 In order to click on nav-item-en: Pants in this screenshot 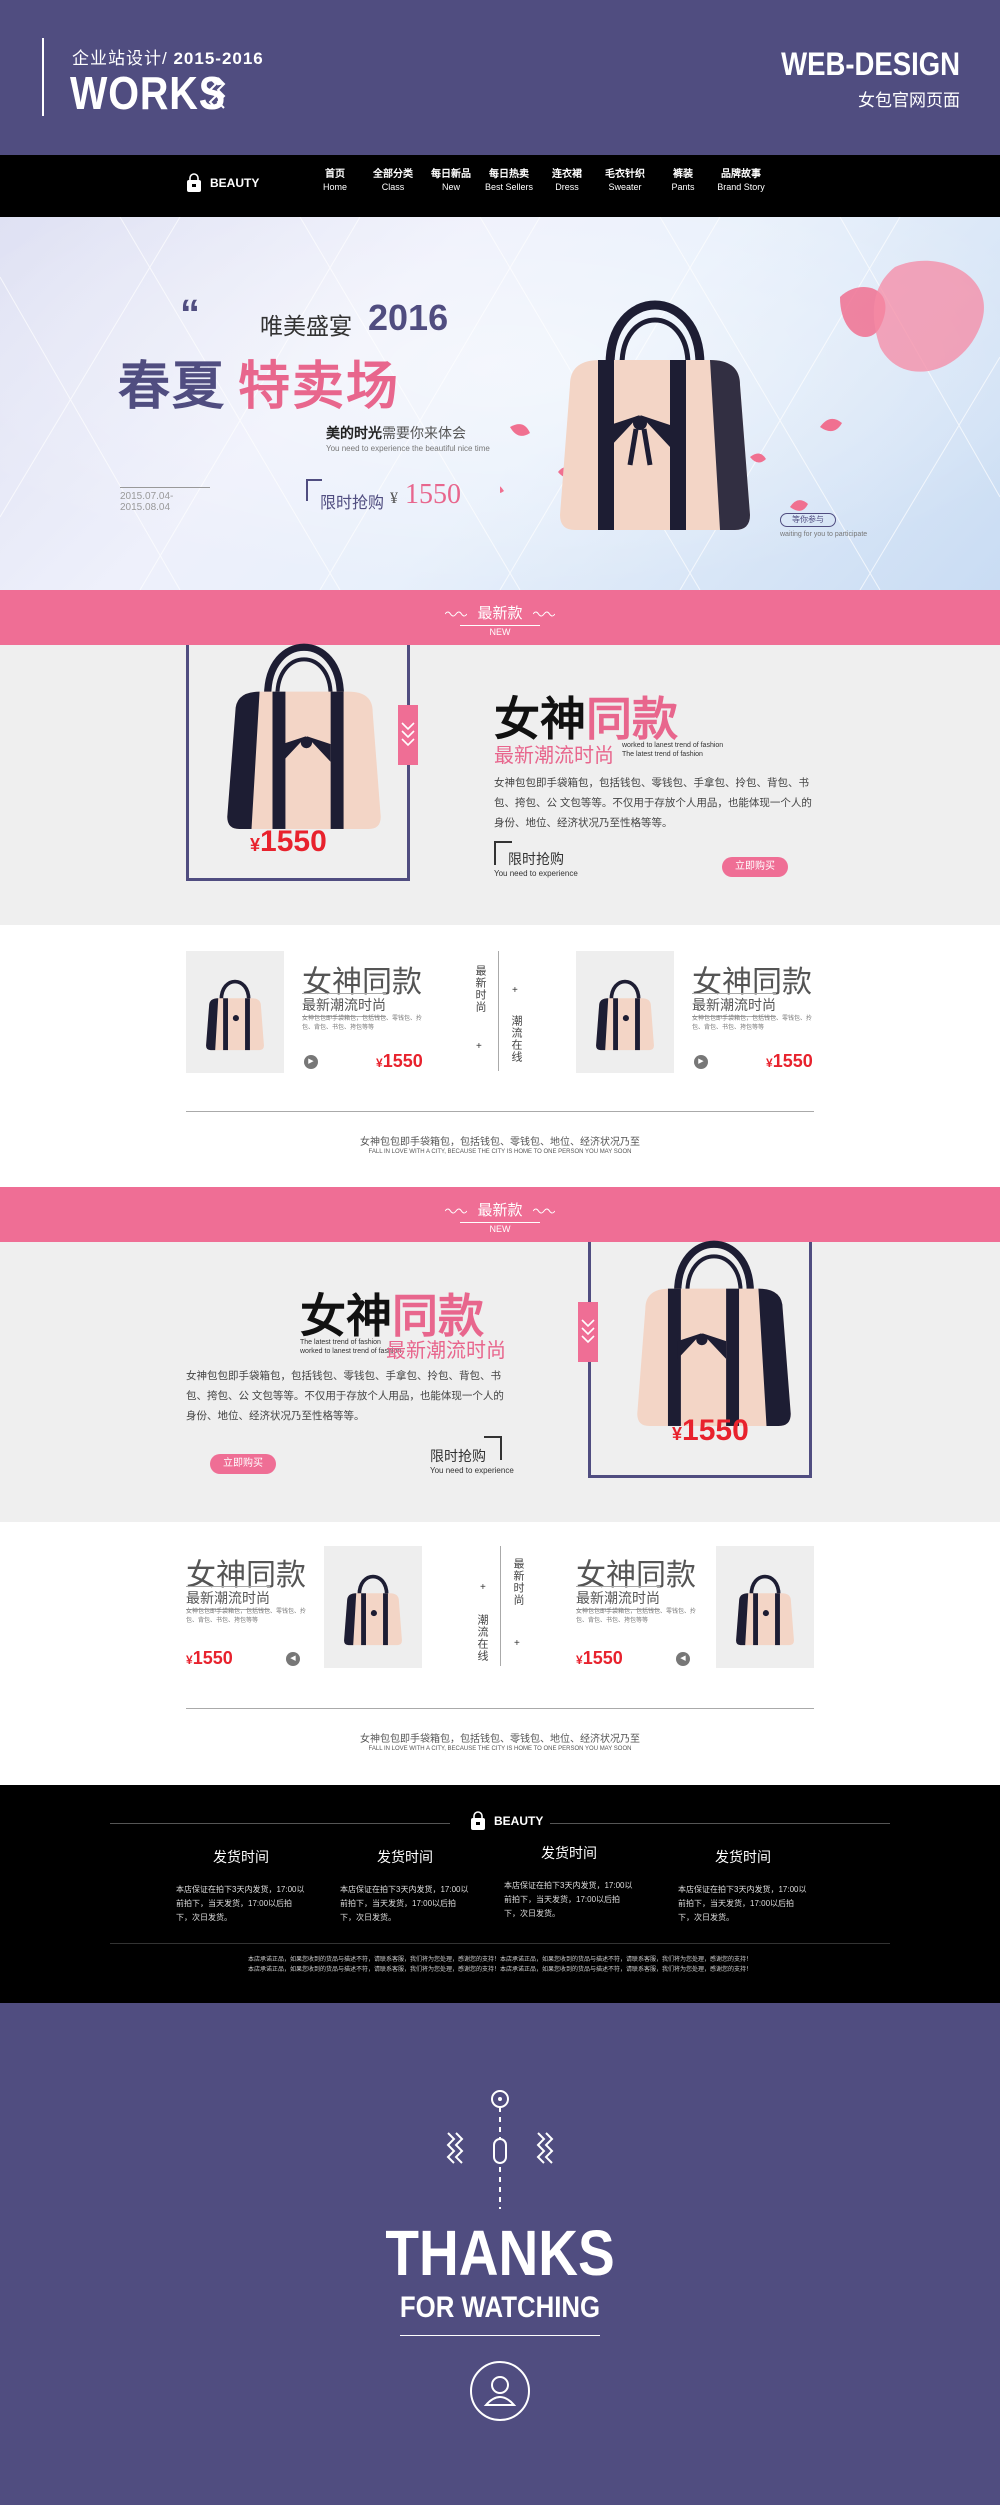, I will do `click(683, 187)`.